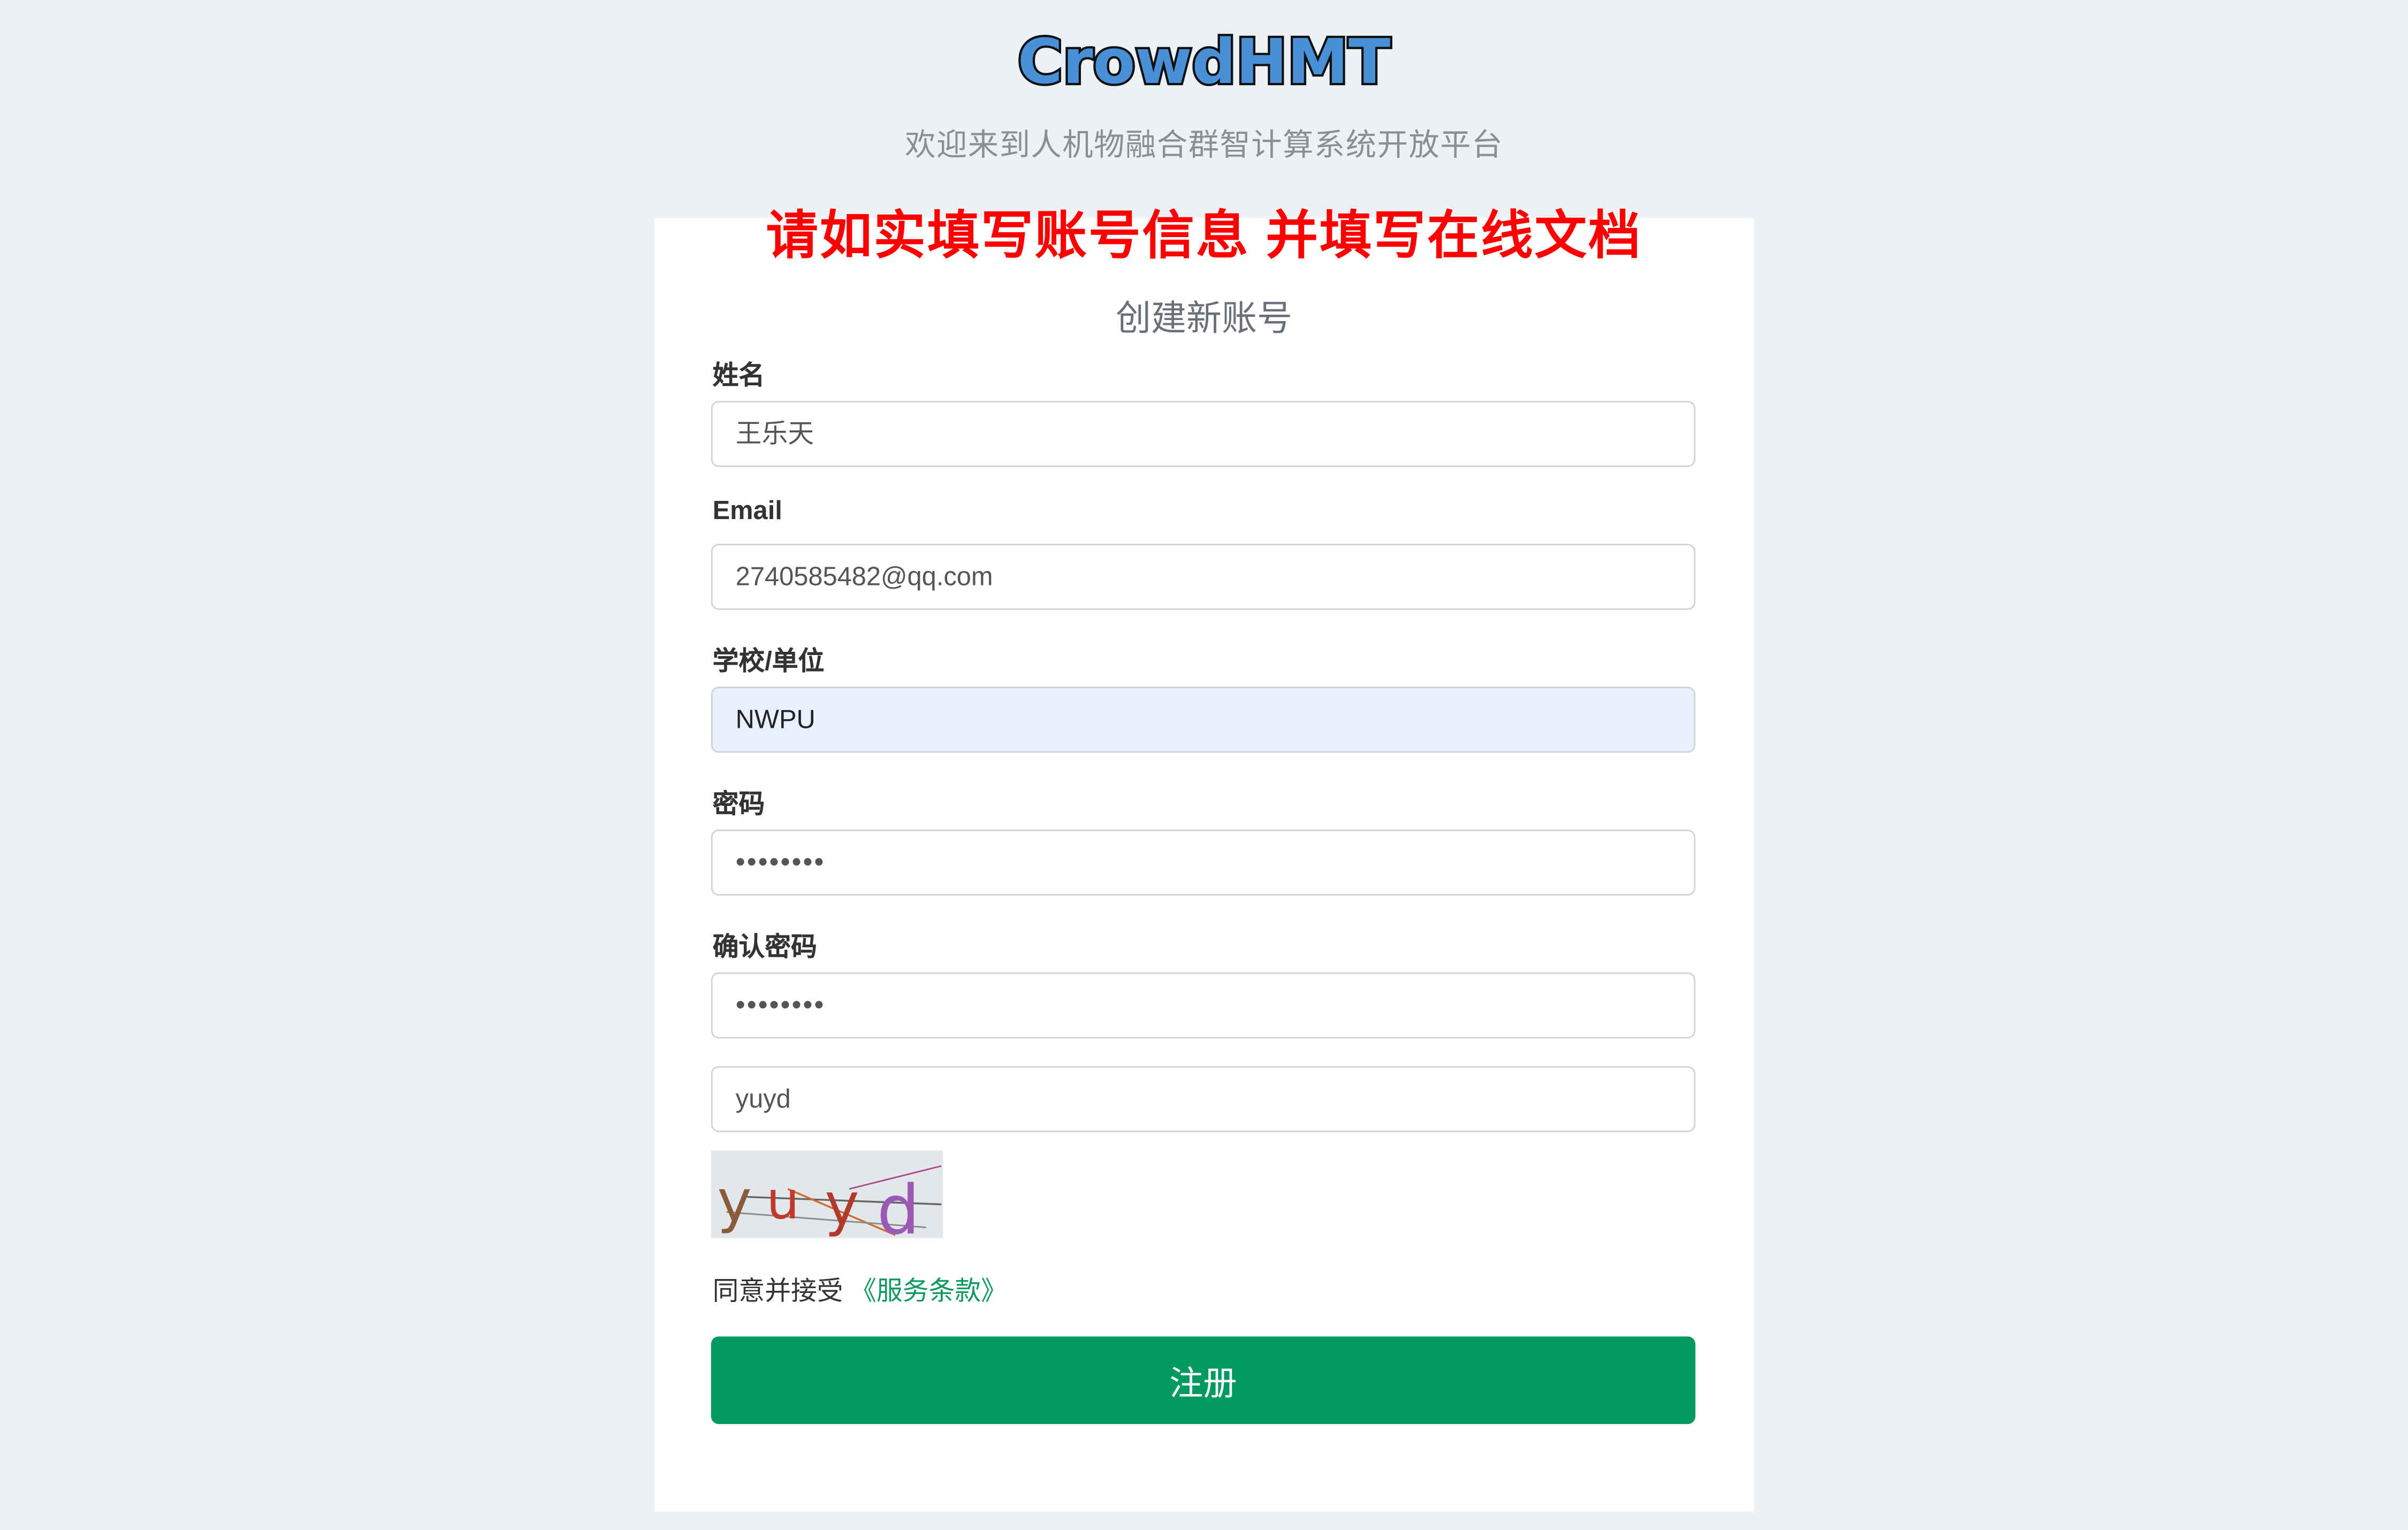 This screenshot has height=1530, width=2408. What do you see at coordinates (928, 1291) in the screenshot?
I see `terms-link: 《服务条款》` at bounding box center [928, 1291].